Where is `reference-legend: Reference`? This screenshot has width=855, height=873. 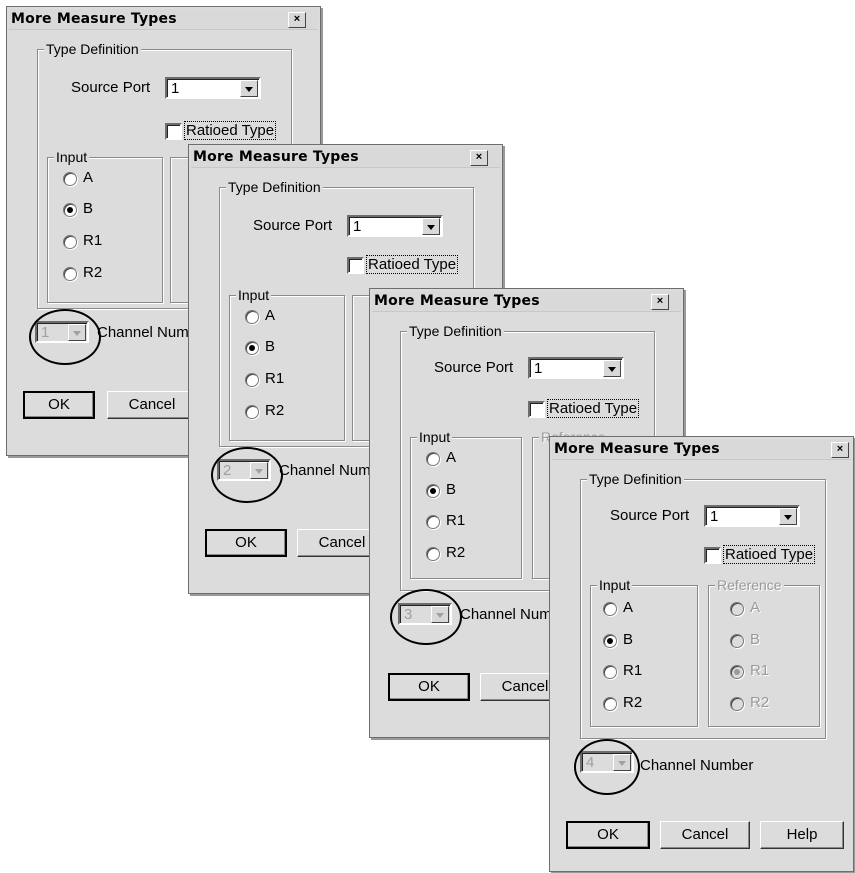 reference-legend: Reference is located at coordinates (749, 585).